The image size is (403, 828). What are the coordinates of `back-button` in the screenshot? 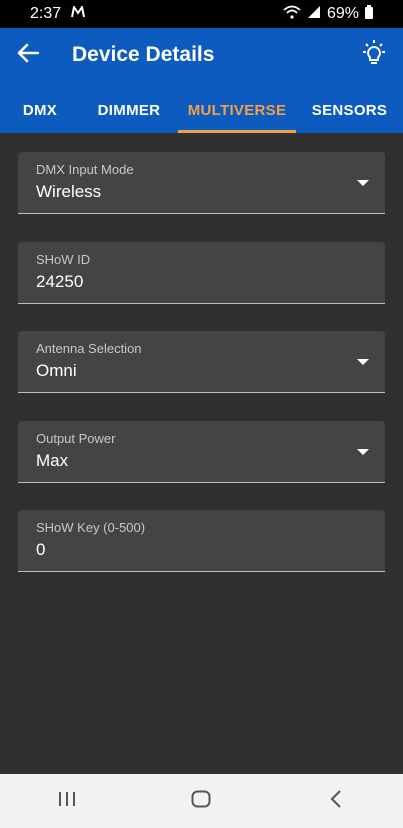 It's located at (28, 55).